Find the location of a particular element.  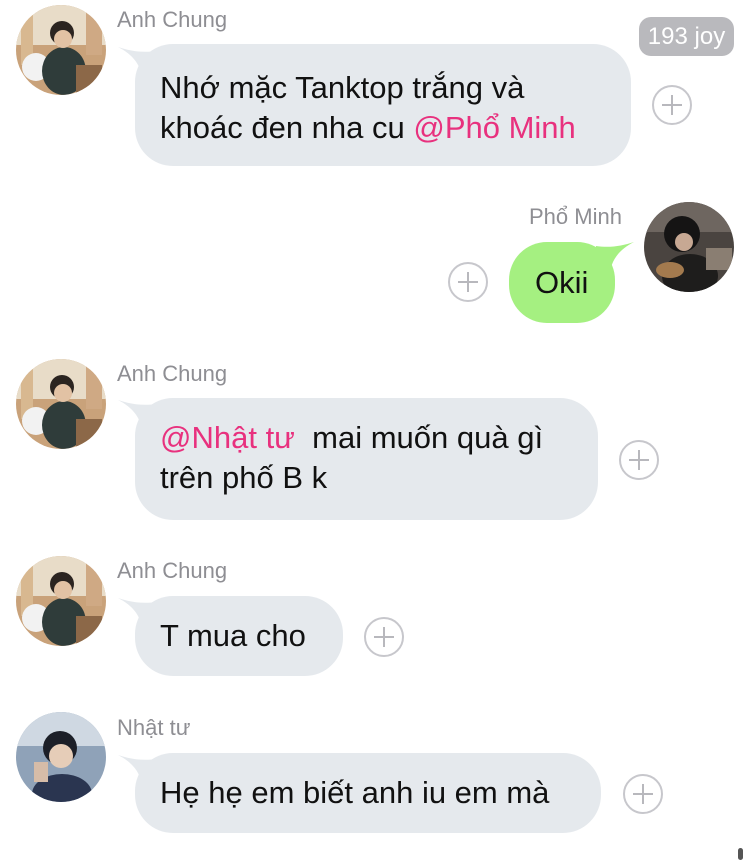

avatar-pho-minh-image is located at coordinates (689, 247).